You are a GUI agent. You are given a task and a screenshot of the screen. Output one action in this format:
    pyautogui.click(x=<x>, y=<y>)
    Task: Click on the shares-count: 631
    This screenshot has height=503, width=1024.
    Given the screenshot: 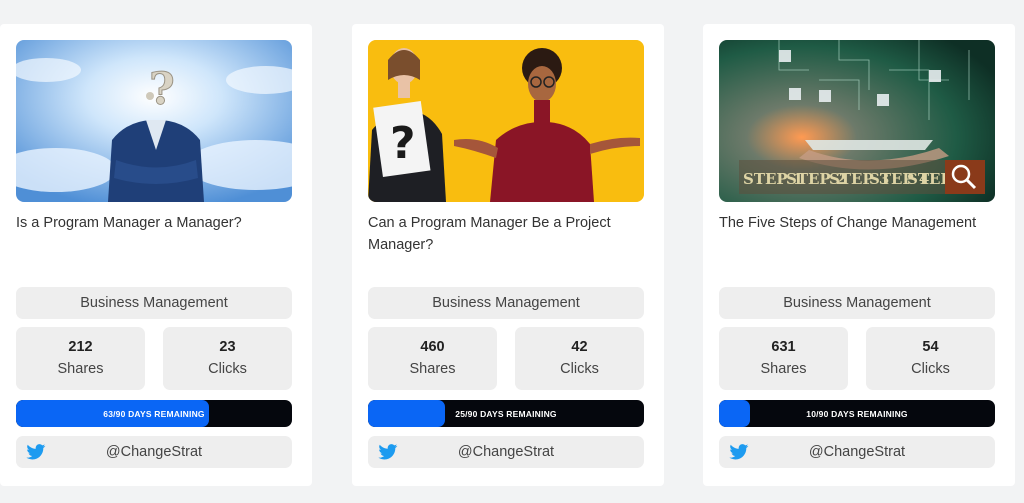 What is the action you would take?
    pyautogui.click(x=783, y=347)
    